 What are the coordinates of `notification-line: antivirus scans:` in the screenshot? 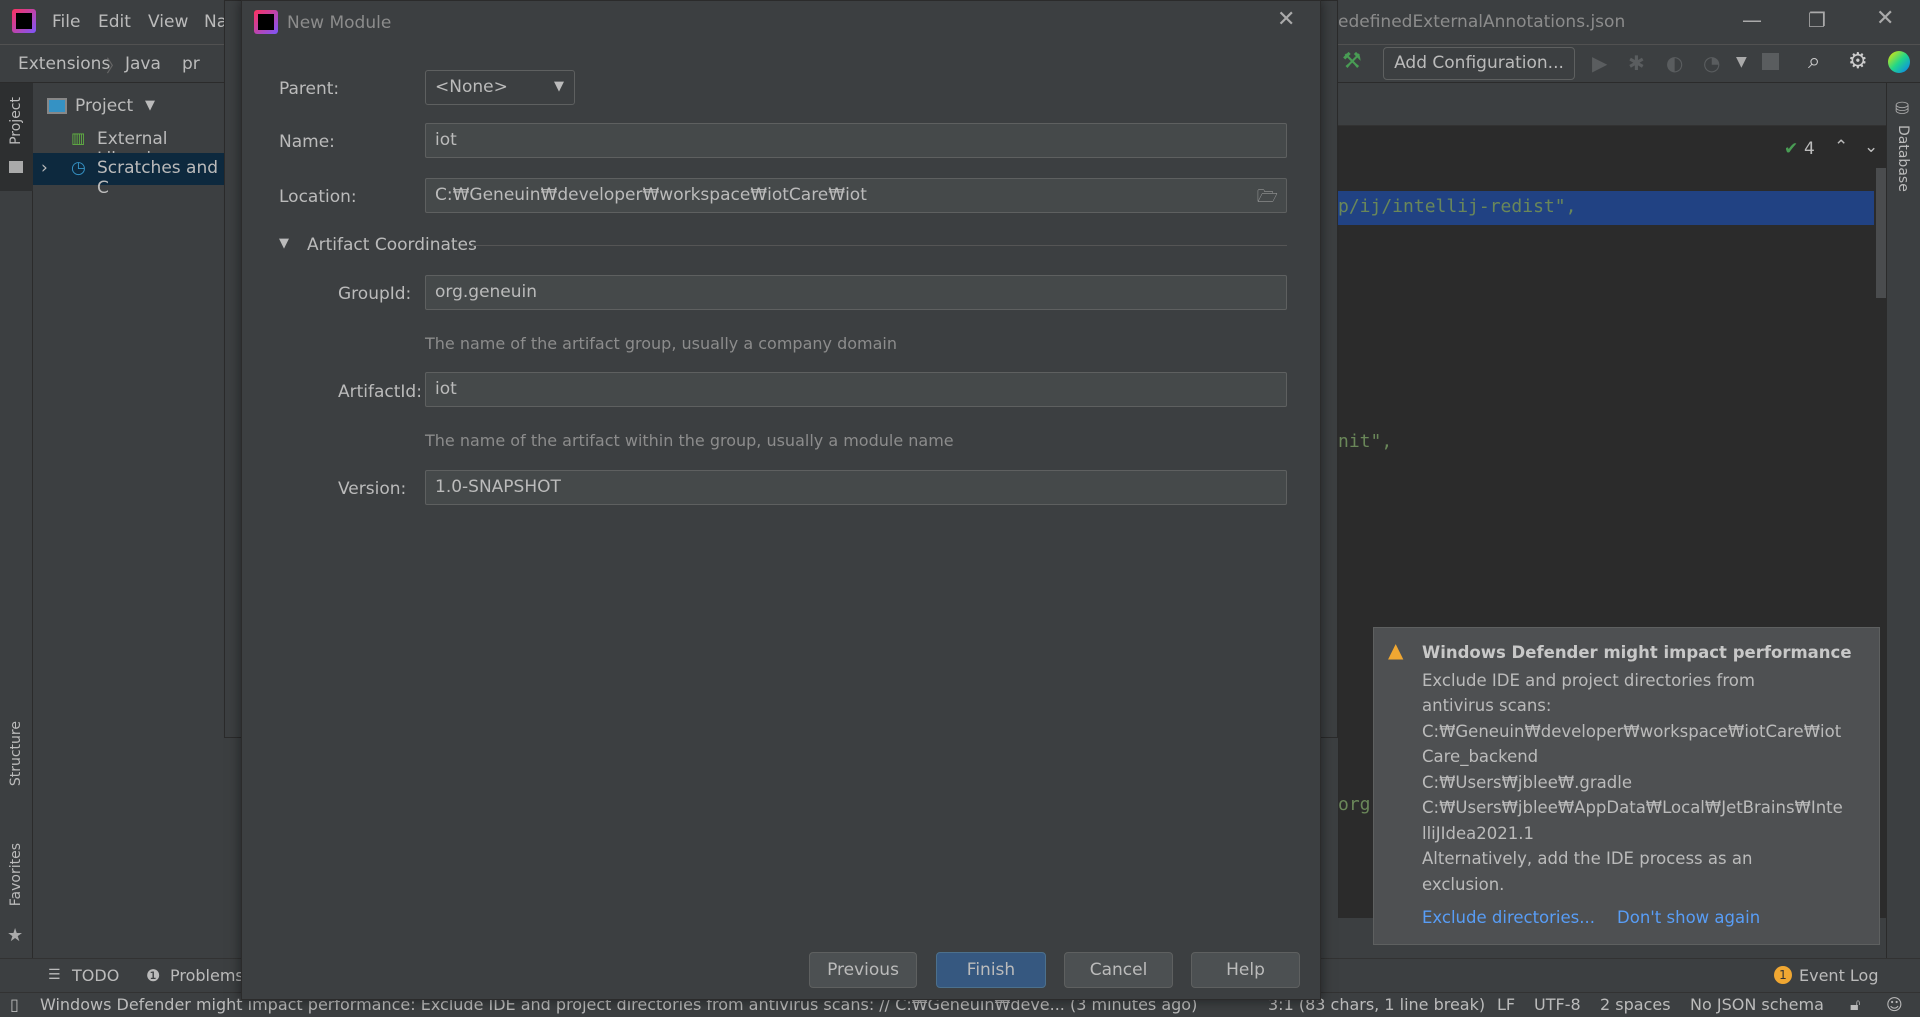 It's located at (1487, 705).